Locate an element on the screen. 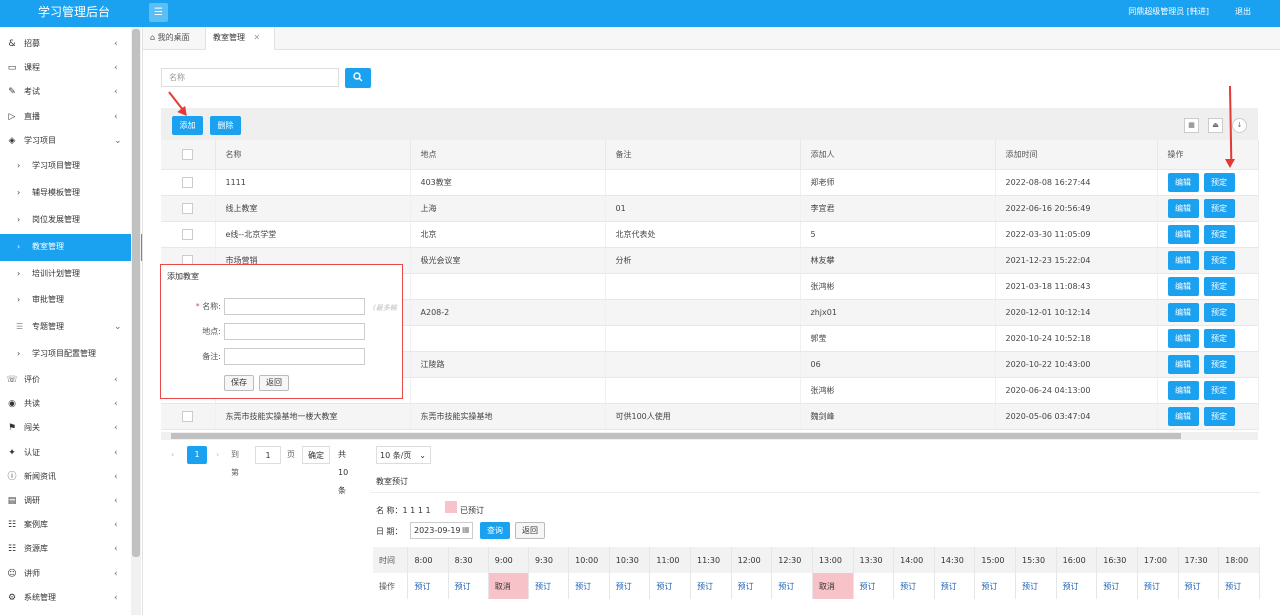 The width and height of the screenshot is (1280, 615). sidebar-item-survey: ▤ 调研 ‹ is located at coordinates (71, 501).